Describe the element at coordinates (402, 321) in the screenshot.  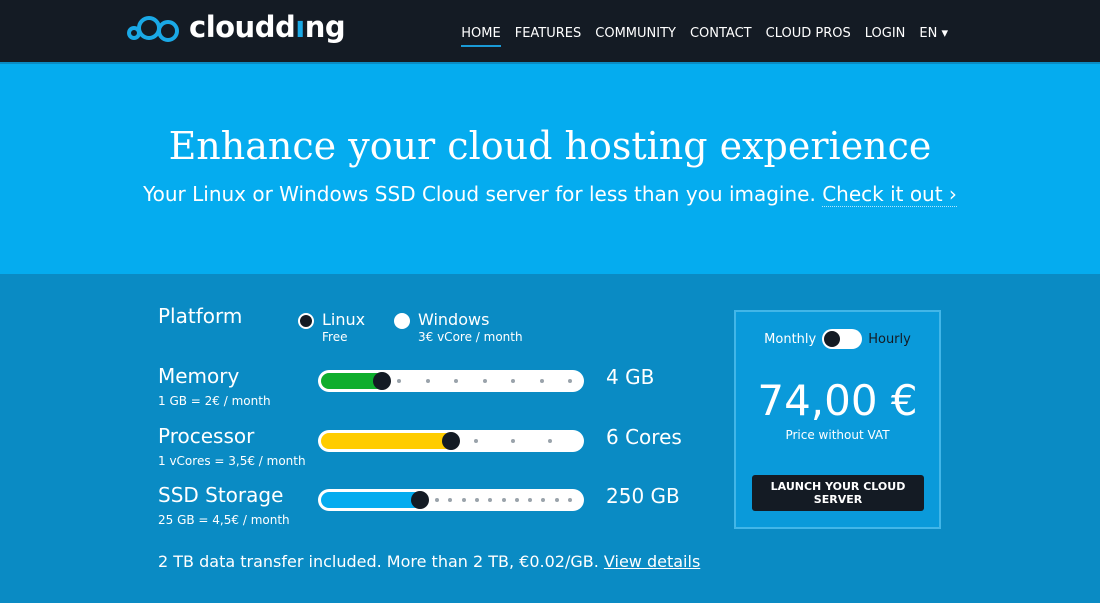
I see `radio-windows` at that location.